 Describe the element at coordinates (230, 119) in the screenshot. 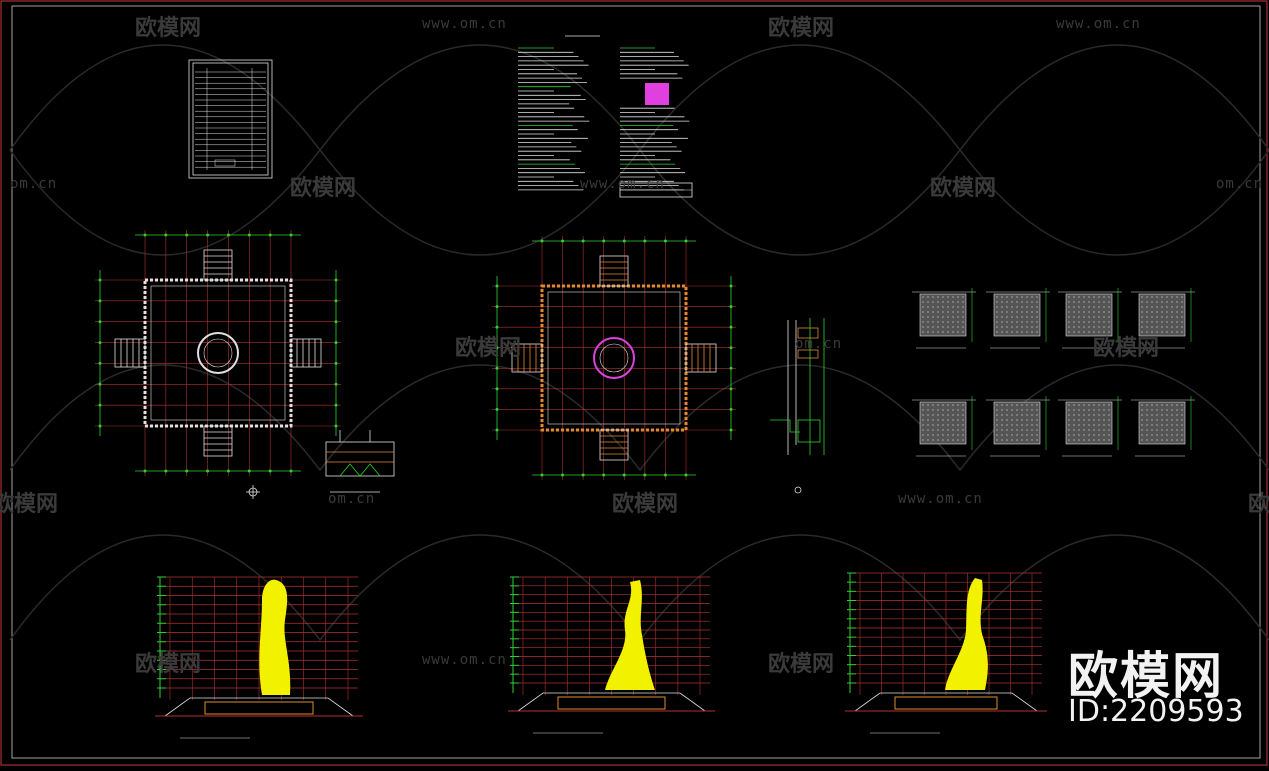

I see `drawing-index-table` at that location.